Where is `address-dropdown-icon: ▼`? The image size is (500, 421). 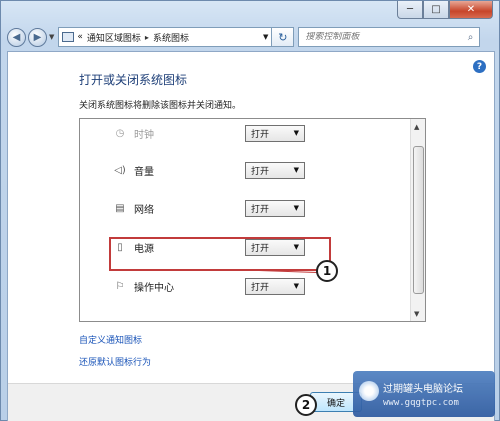
address-dropdown-icon: ▼ is located at coordinates (265, 37).